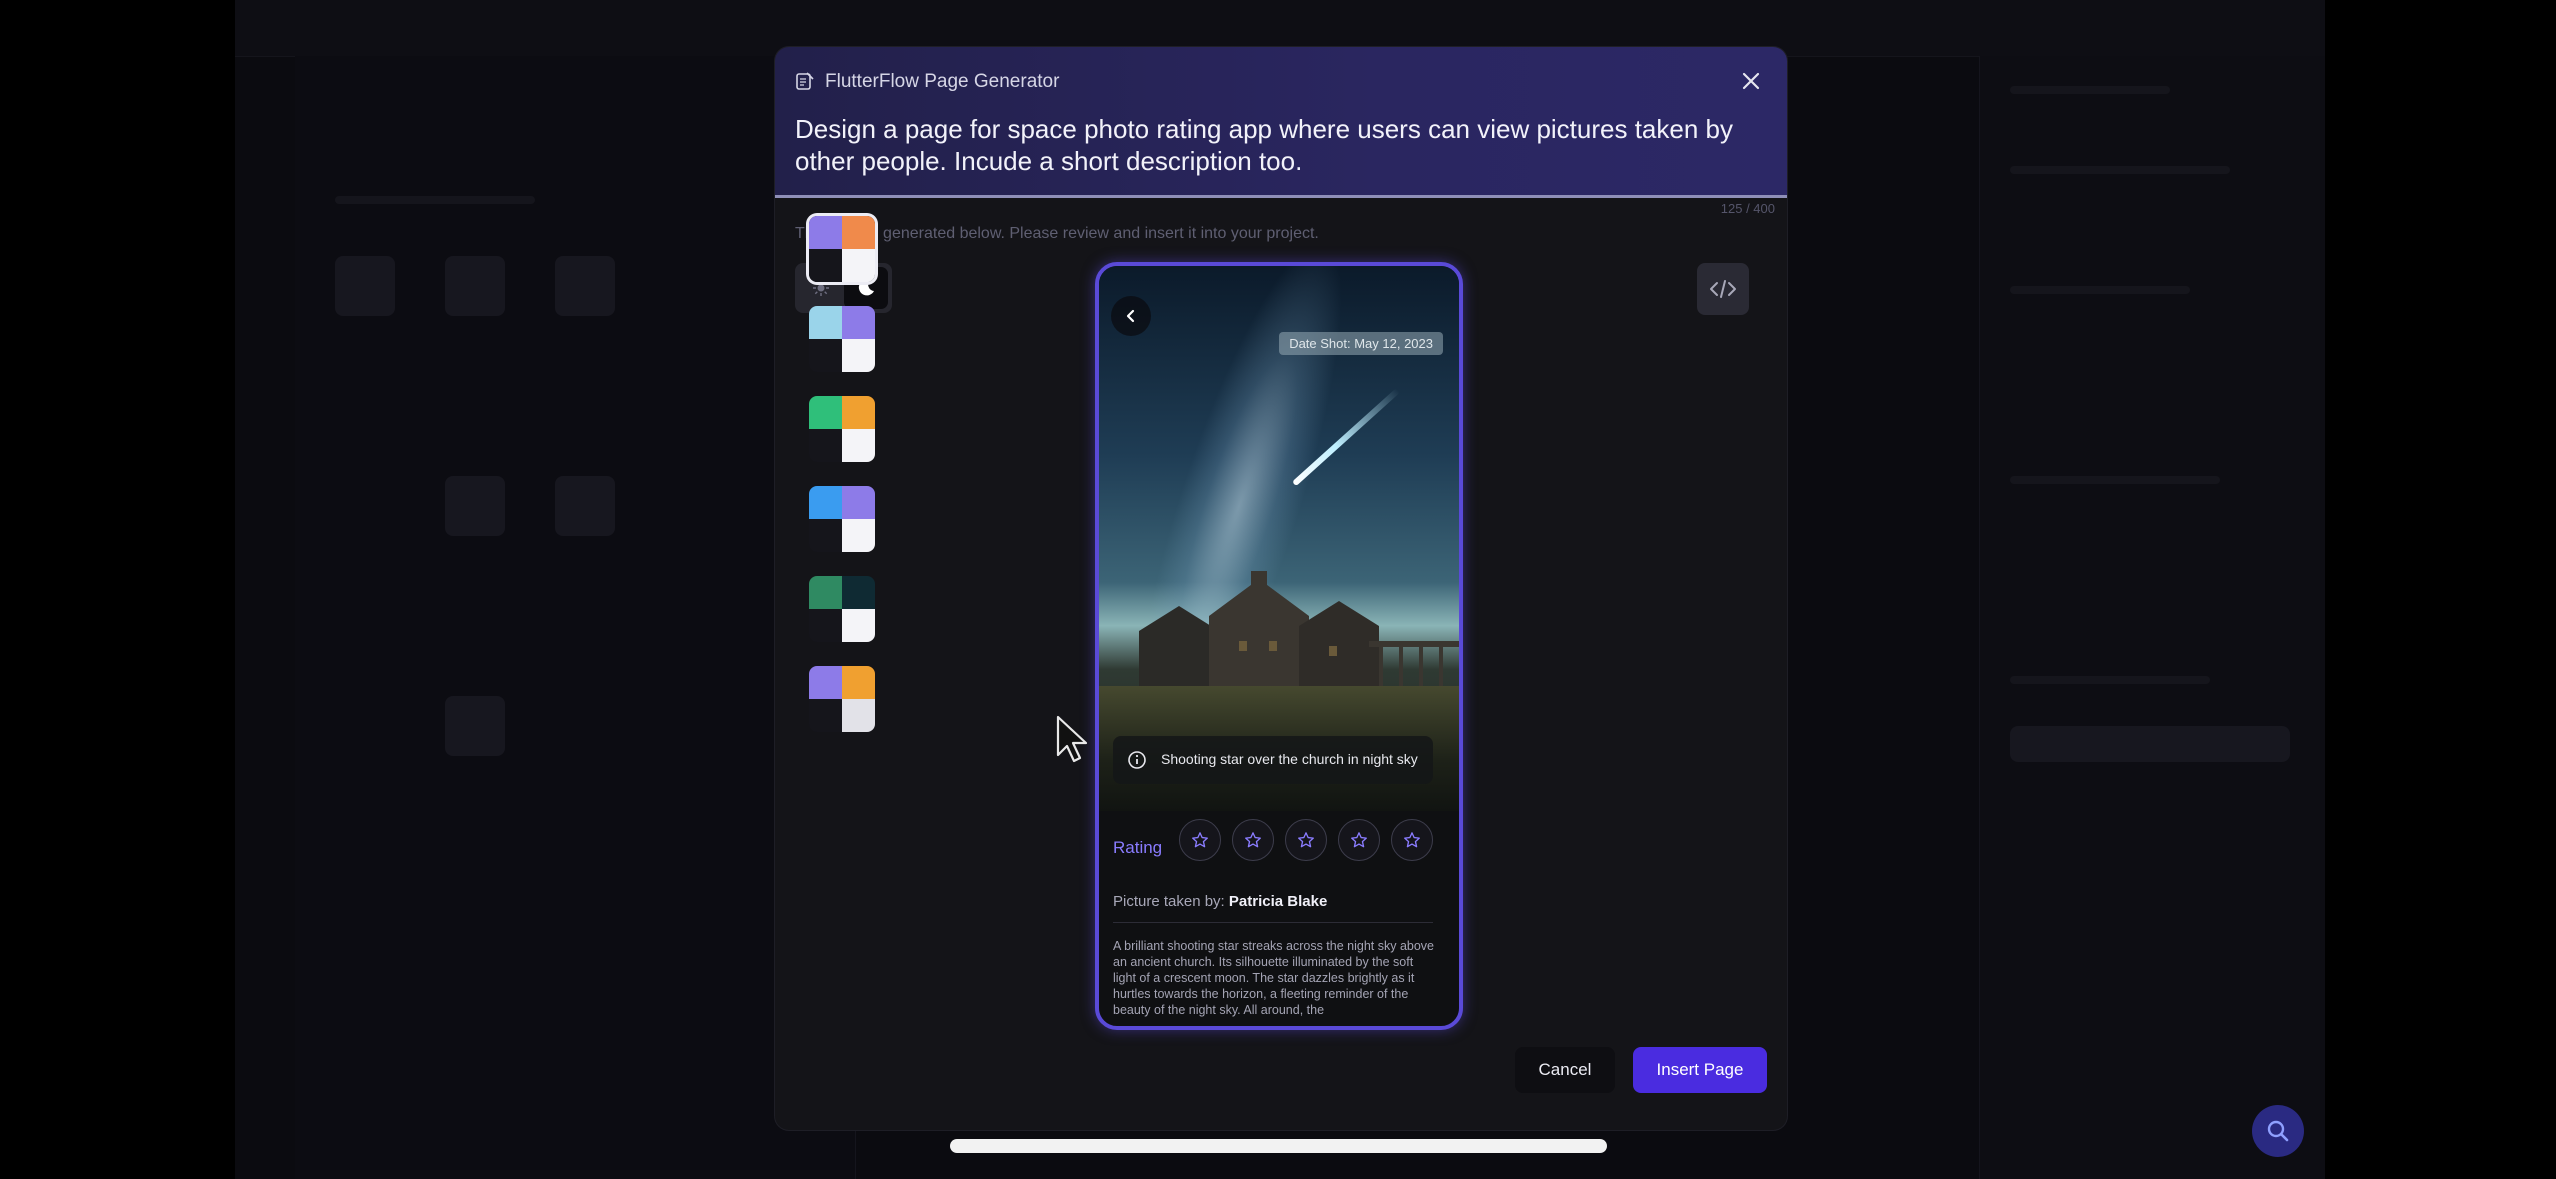 This screenshot has width=2556, height=1179. I want to click on editor-right-panel, so click(2152, 617).